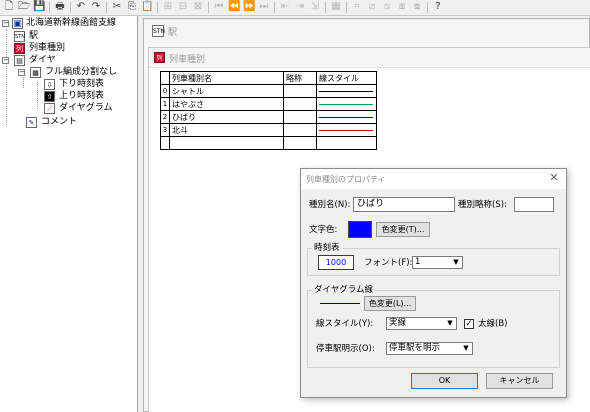 The height and width of the screenshot is (412, 590). What do you see at coordinates (90, 108) in the screenshot?
I see `tree-item-diagram-graph: ⟋ ダイヤグラム` at bounding box center [90, 108].